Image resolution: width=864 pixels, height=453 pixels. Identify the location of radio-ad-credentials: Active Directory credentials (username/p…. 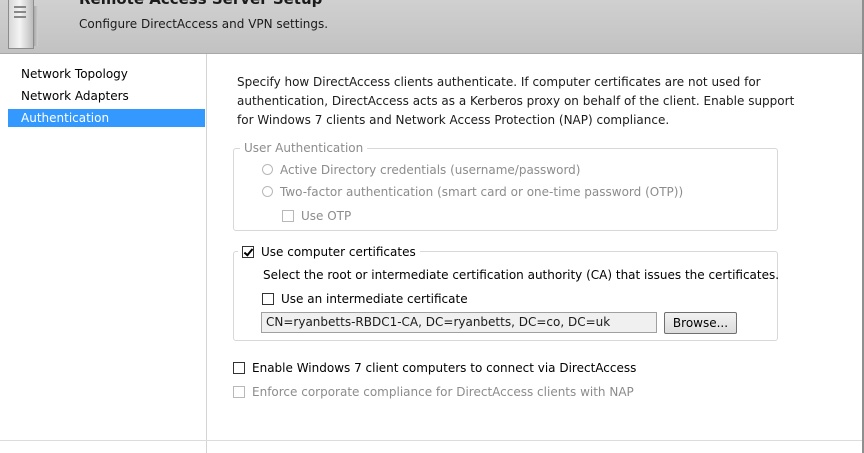
(421, 169).